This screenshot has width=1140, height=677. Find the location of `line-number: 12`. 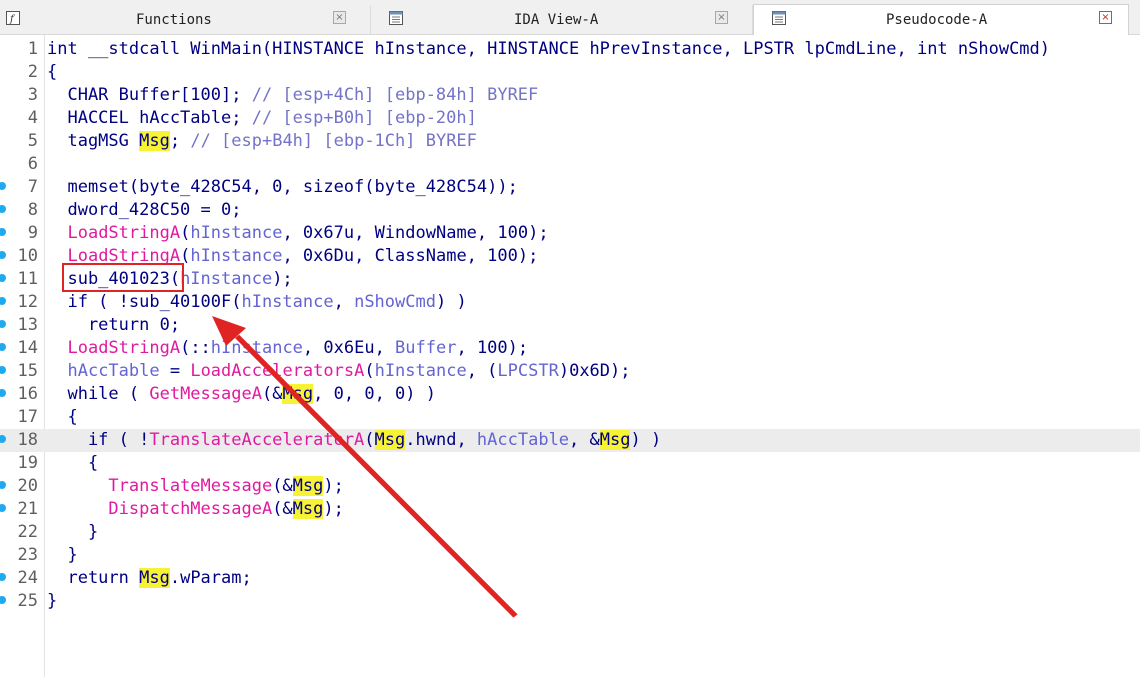

line-number: 12 is located at coordinates (27, 302).